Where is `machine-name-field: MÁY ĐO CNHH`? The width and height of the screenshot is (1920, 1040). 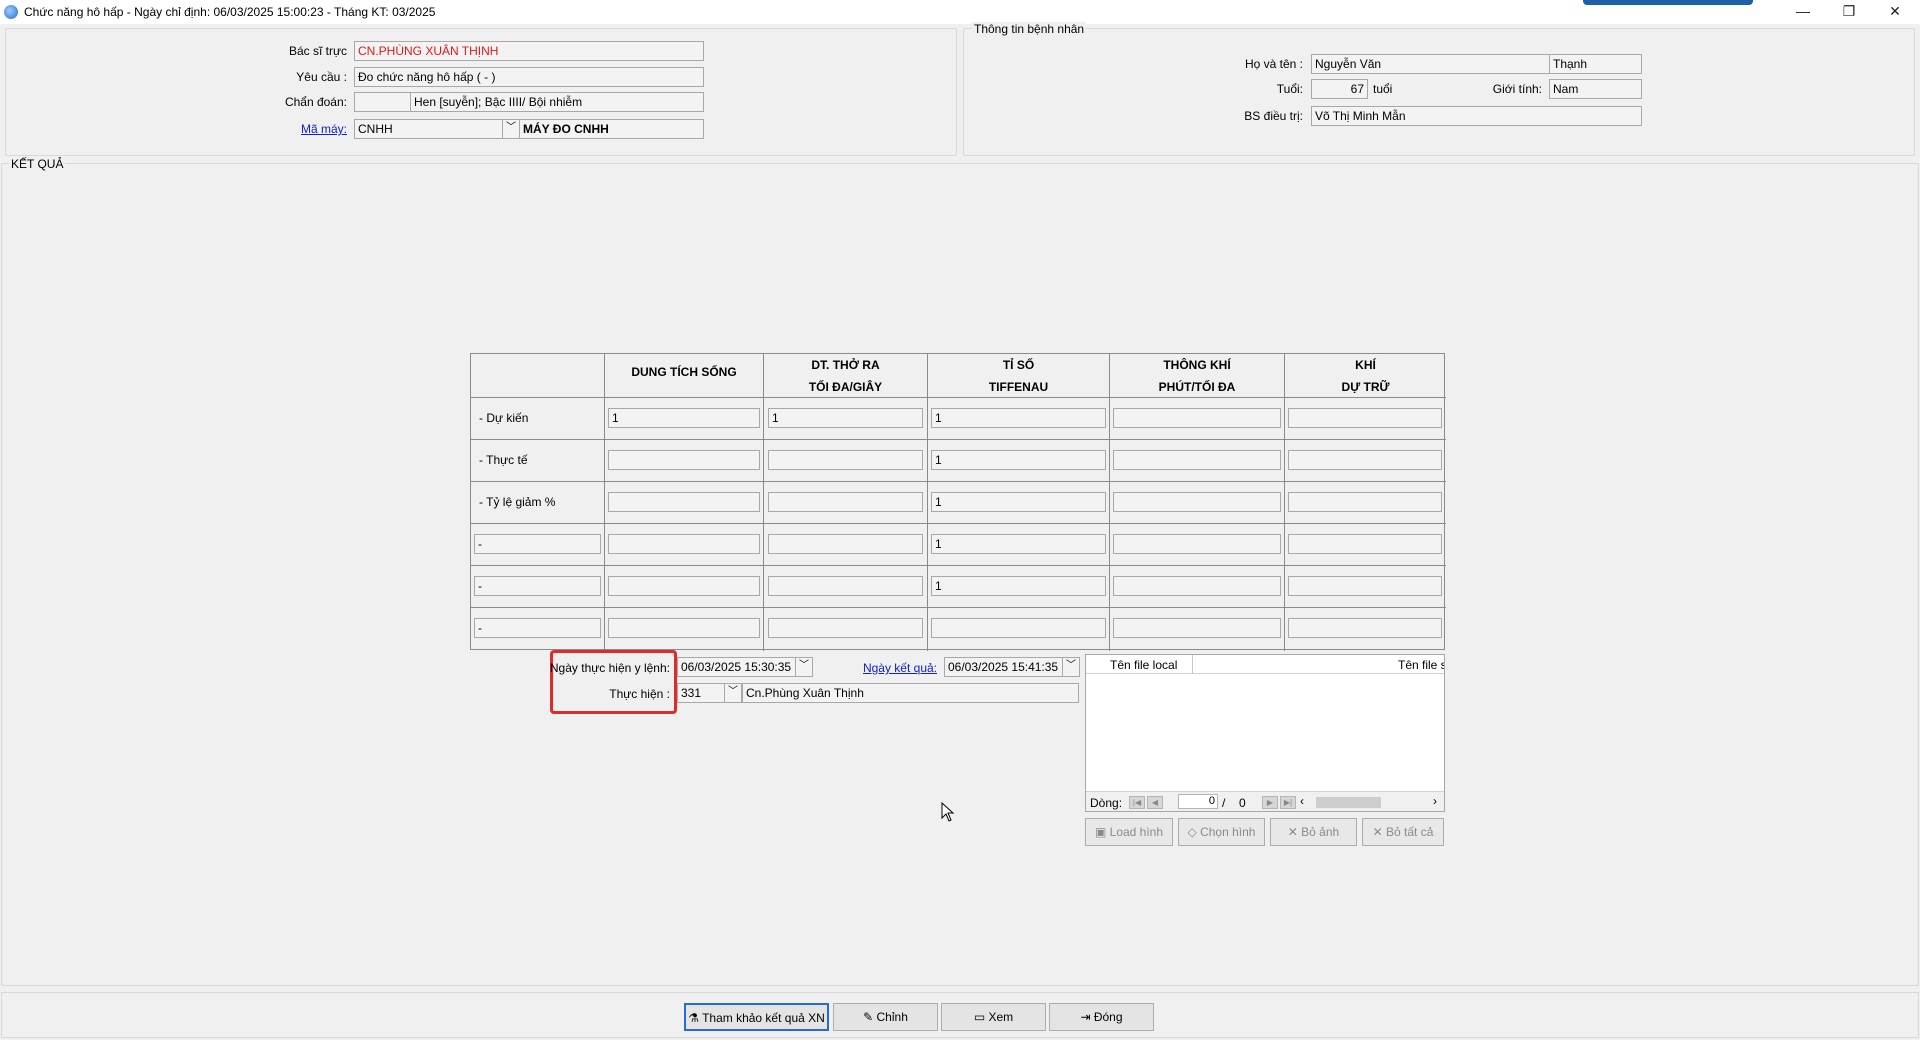
machine-name-field: MÁY ĐO CNHH is located at coordinates (611, 129).